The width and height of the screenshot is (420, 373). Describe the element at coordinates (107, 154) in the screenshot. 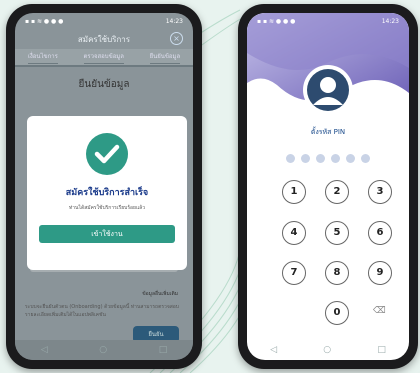

I see `checkmark-icon` at that location.